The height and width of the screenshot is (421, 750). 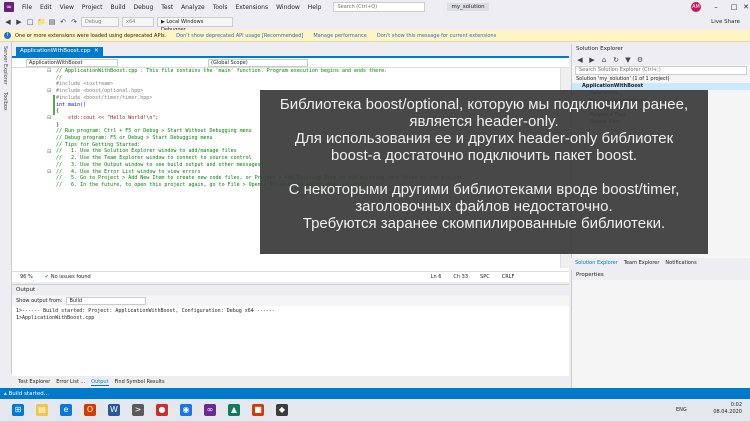 I want to click on properties-panel: Properties, so click(x=660, y=329).